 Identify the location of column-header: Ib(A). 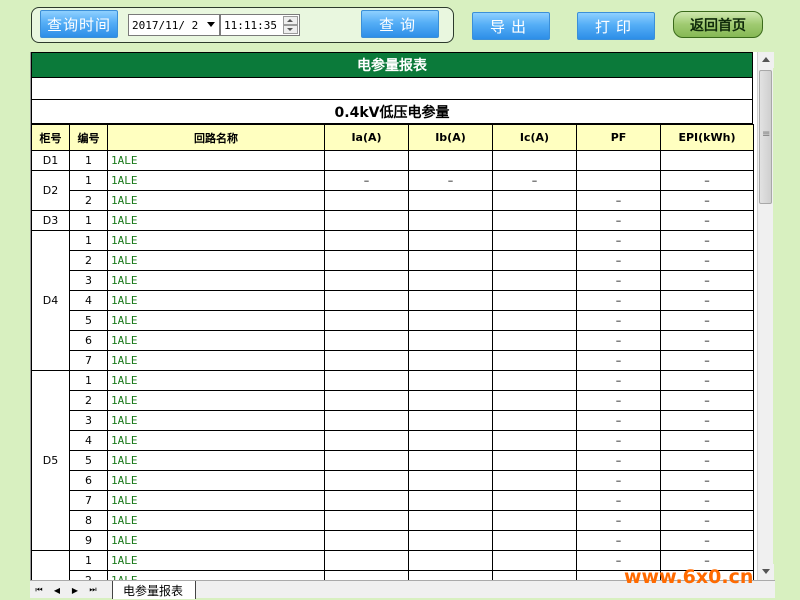
(450, 137).